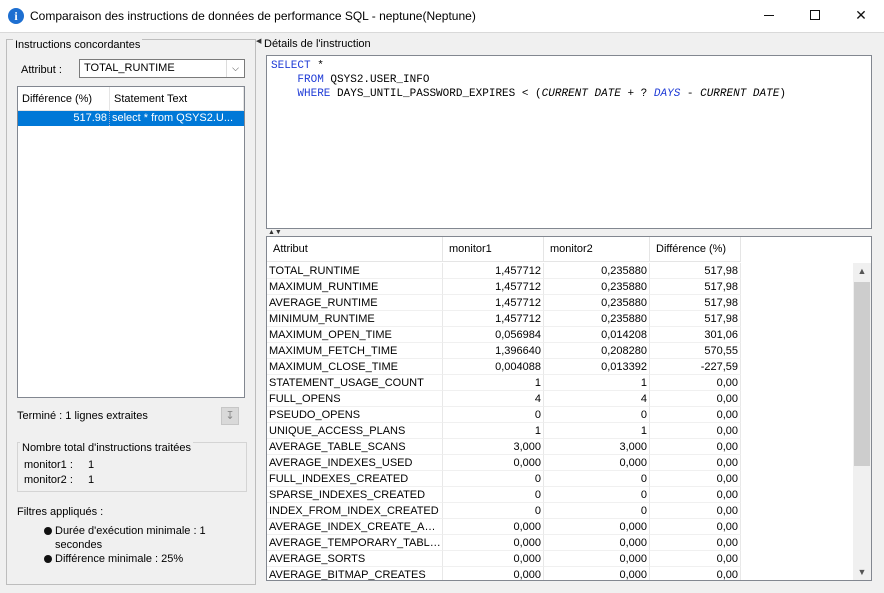 This screenshot has width=884, height=593. Describe the element at coordinates (41, 70) in the screenshot. I see `attribute-label: Attribut :` at that location.